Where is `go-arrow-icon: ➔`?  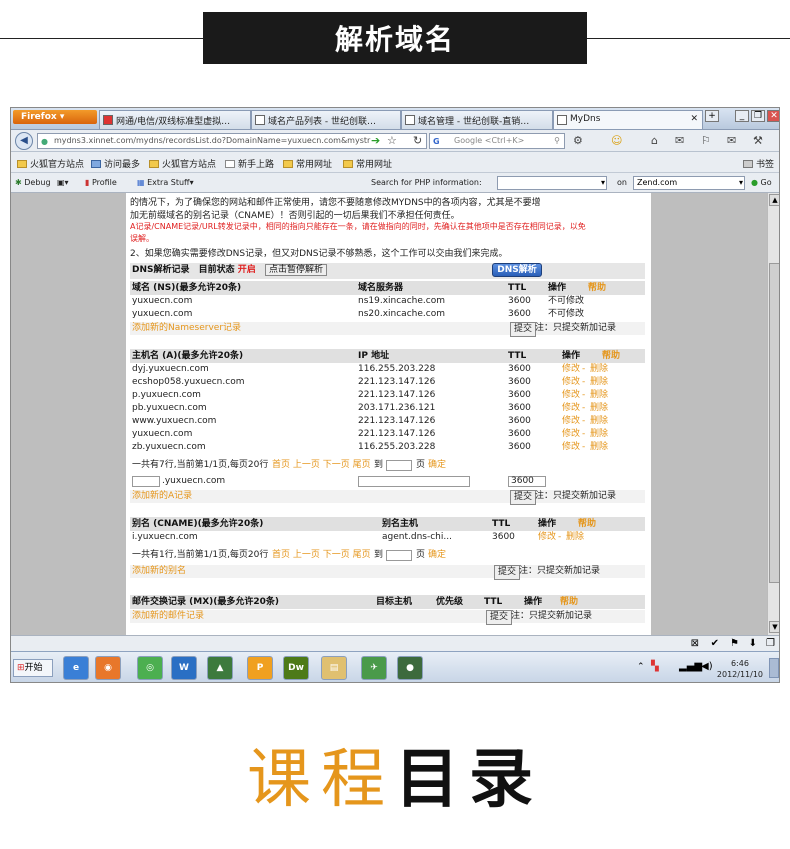 go-arrow-icon: ➔ is located at coordinates (375, 140).